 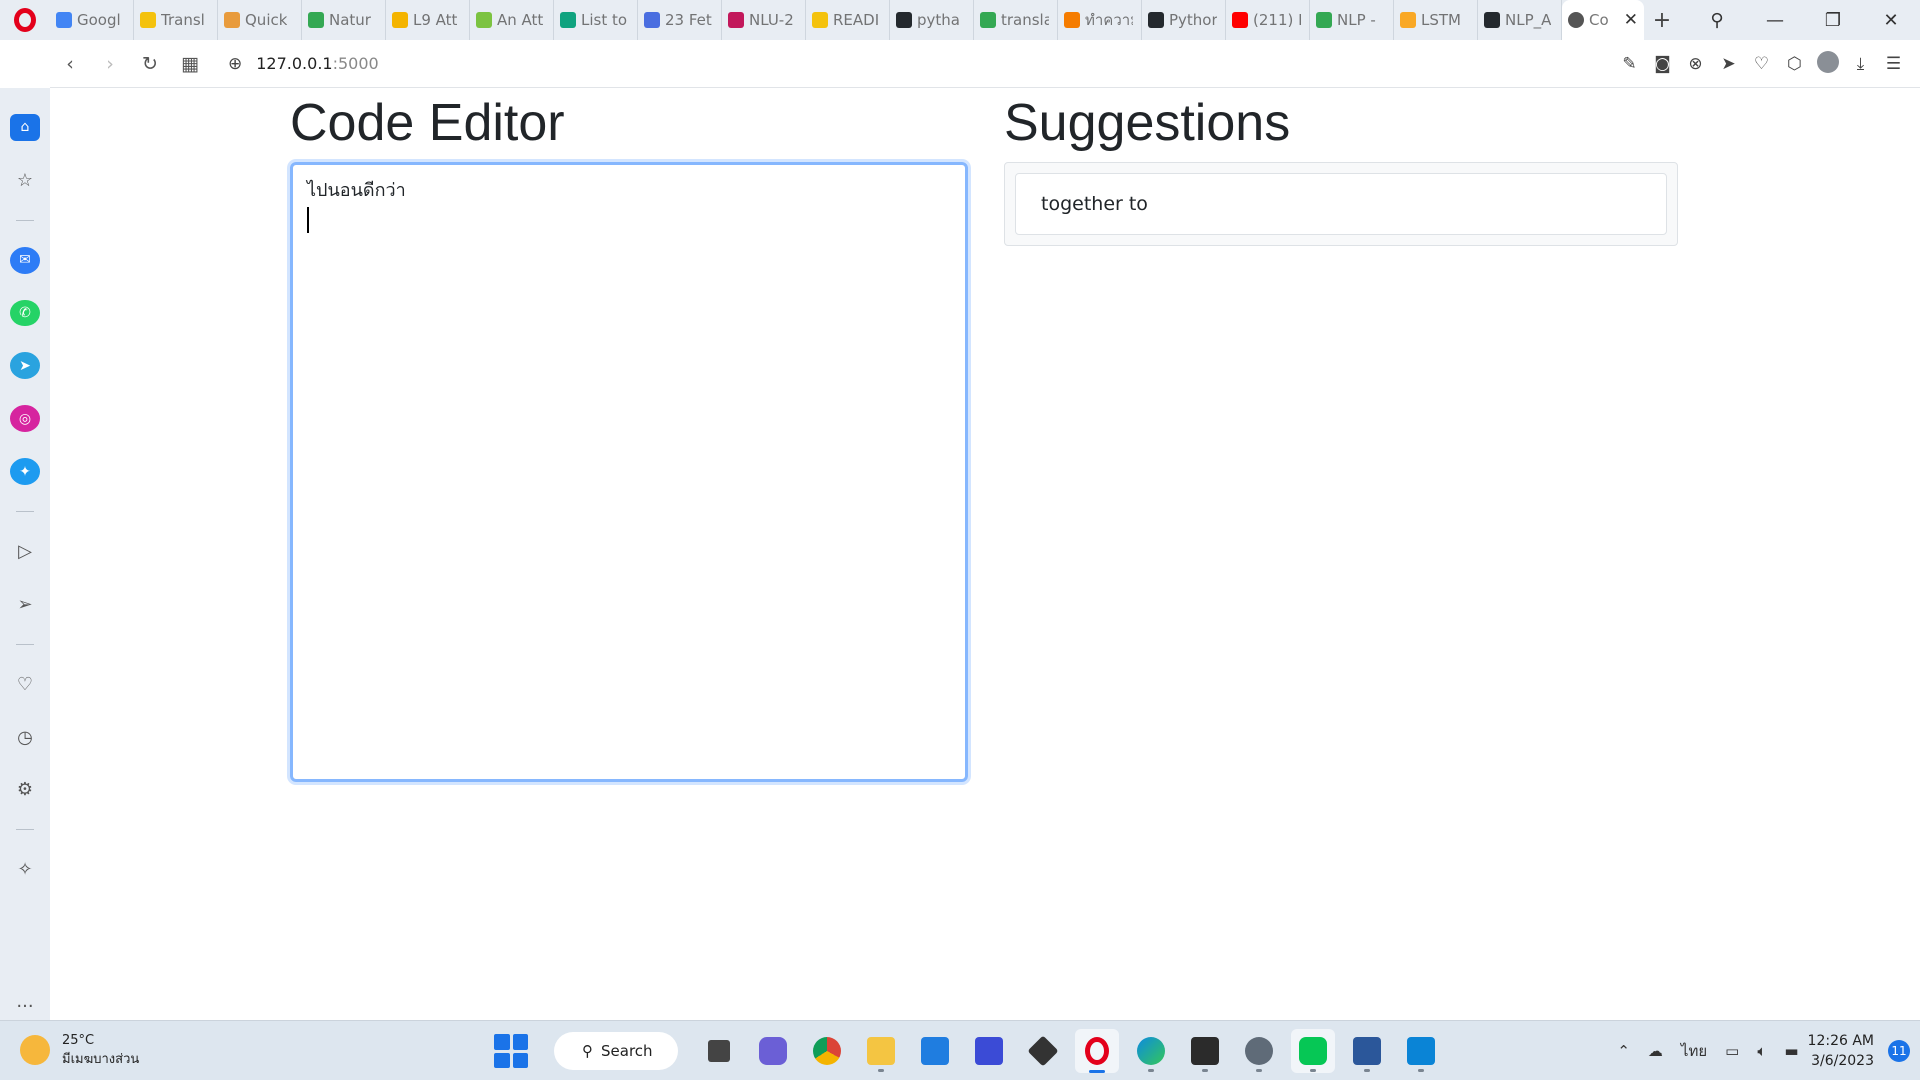 I want to click on tab-6: List to, so click(x=596, y=20).